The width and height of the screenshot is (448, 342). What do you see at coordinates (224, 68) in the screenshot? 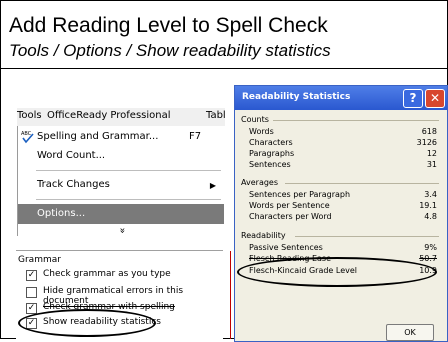
I see `title-divider` at bounding box center [224, 68].